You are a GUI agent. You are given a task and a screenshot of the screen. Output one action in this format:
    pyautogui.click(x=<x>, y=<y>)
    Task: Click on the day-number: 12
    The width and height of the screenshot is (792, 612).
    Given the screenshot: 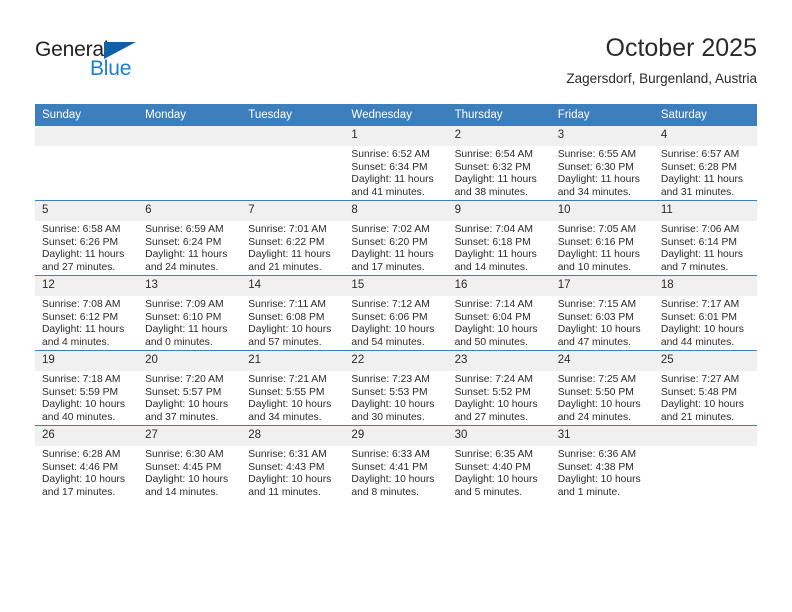 What is the action you would take?
    pyautogui.click(x=87, y=286)
    